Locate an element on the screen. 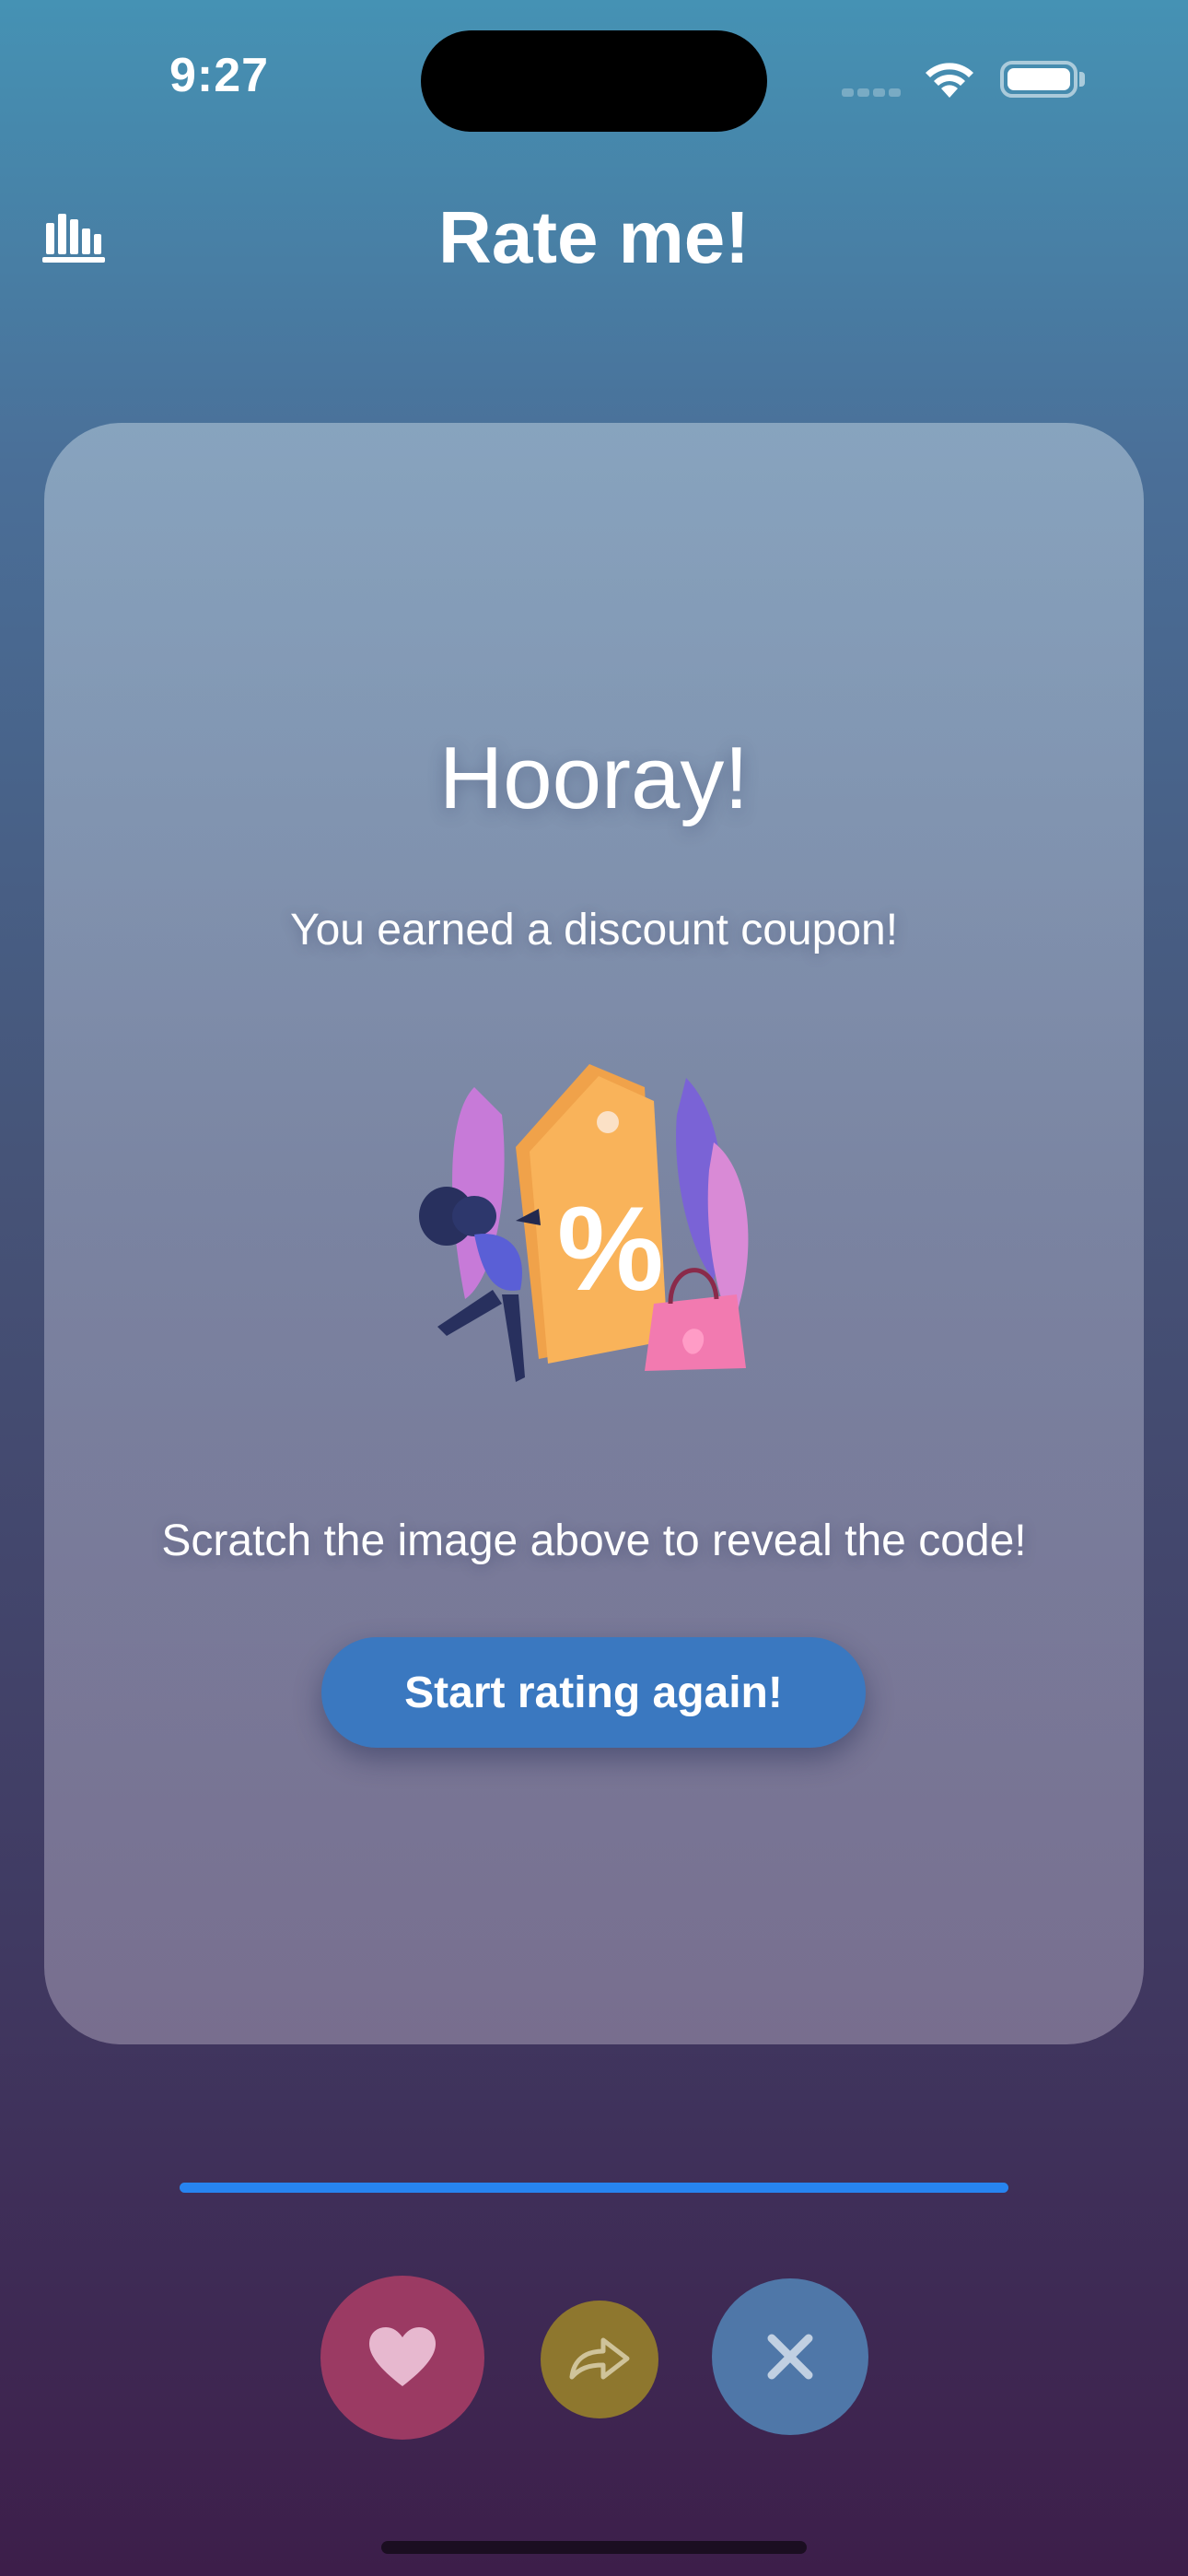  dynamic-island is located at coordinates (594, 81).